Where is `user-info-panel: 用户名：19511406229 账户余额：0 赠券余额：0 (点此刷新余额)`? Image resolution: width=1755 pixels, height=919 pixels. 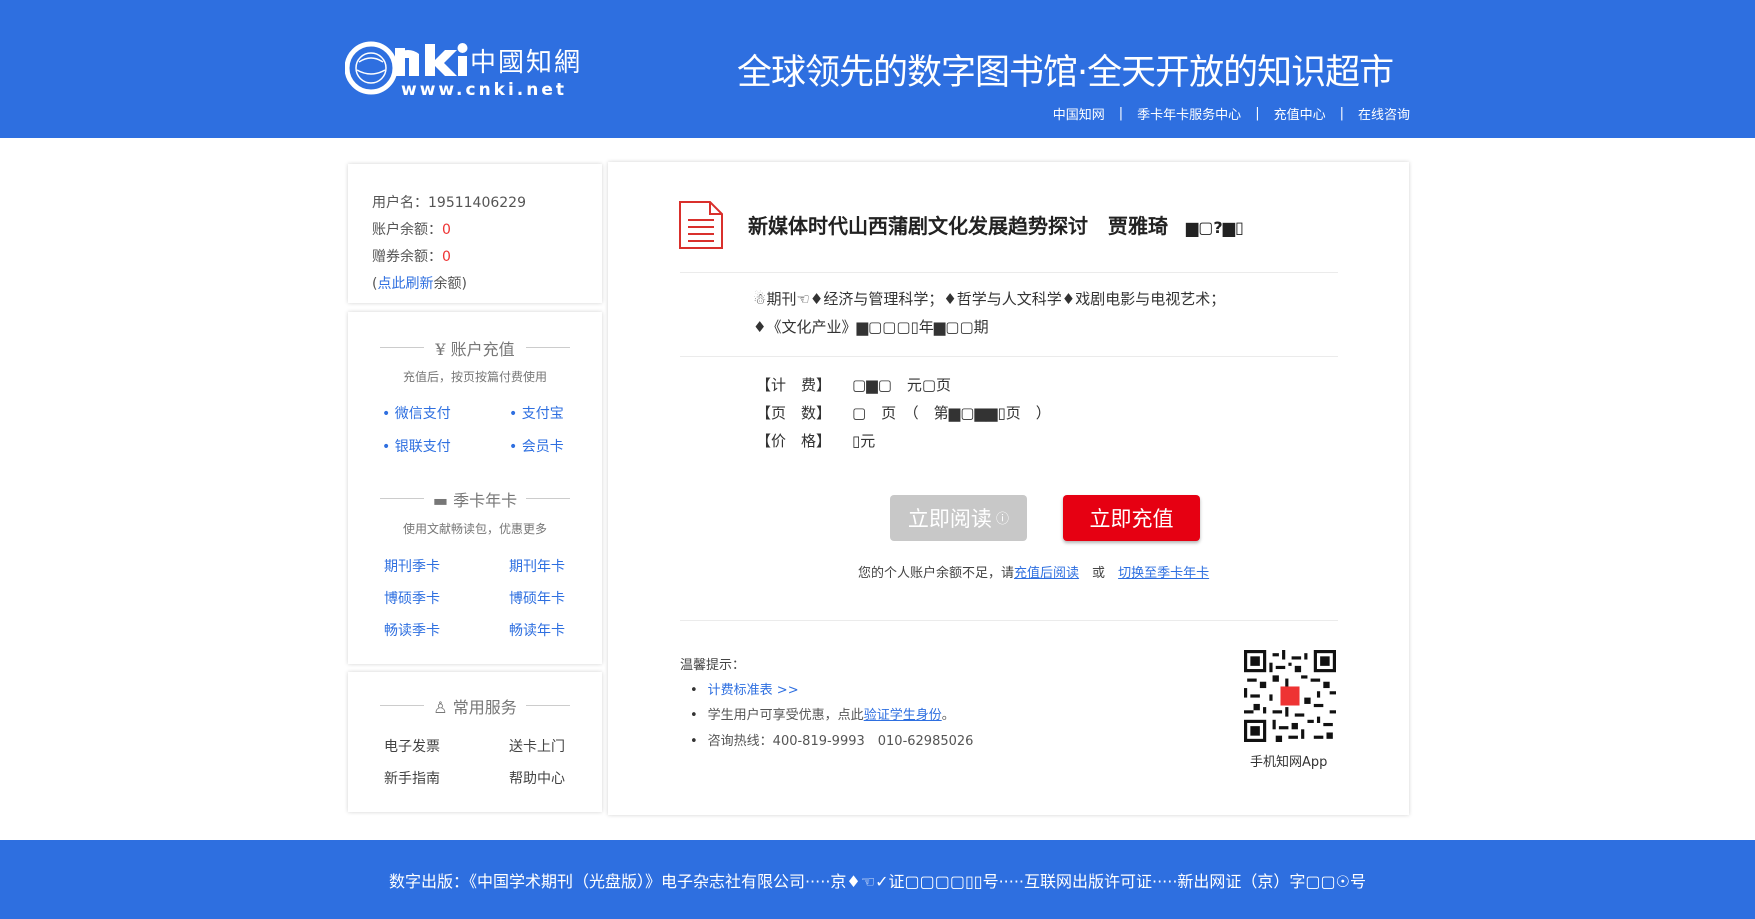
user-info-panel: 用户名：19511406229 账户余额：0 赠券余额：0 (点此刷新余额) is located at coordinates (475, 233).